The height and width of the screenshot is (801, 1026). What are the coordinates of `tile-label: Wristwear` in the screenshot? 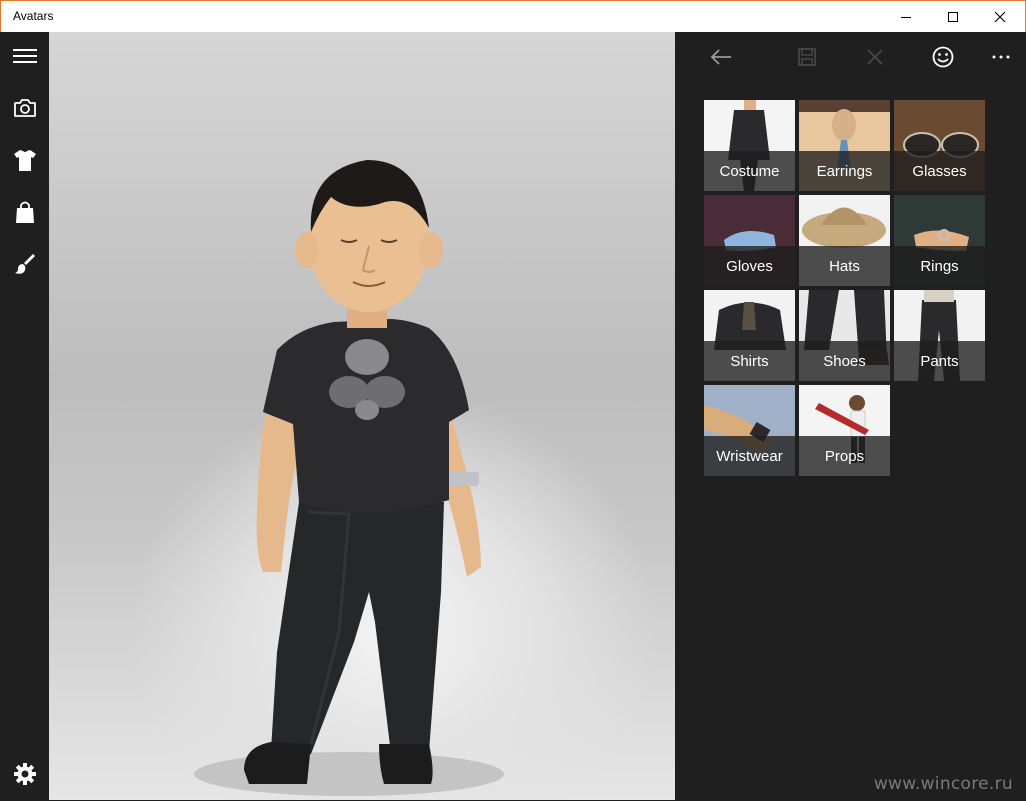 It's located at (749, 456).